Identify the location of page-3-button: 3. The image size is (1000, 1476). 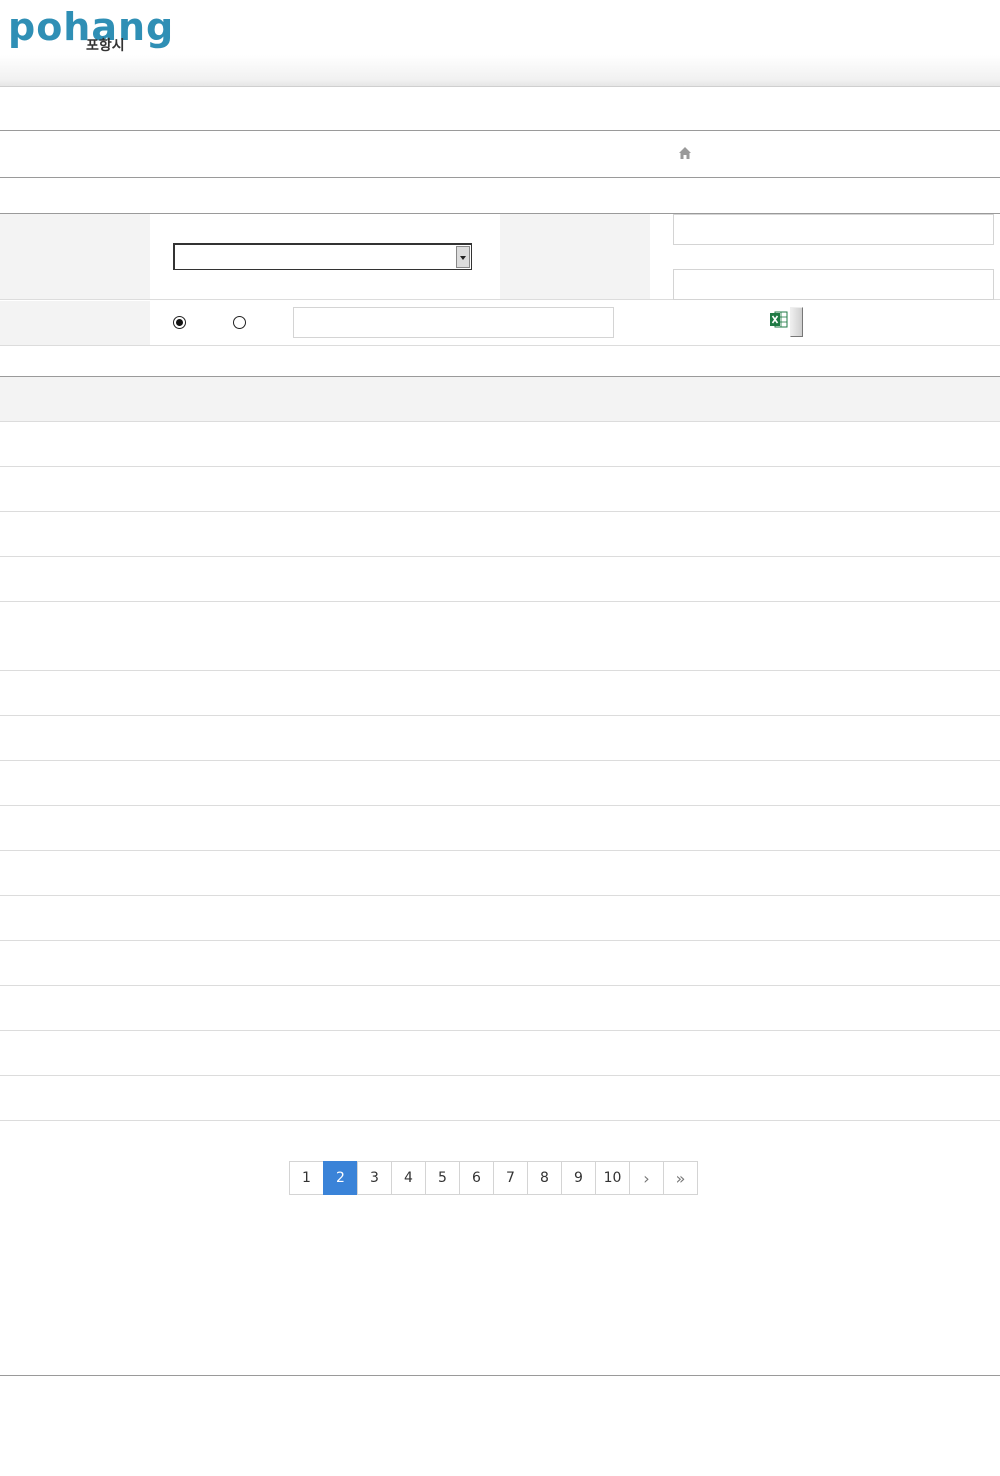
(374, 1178).